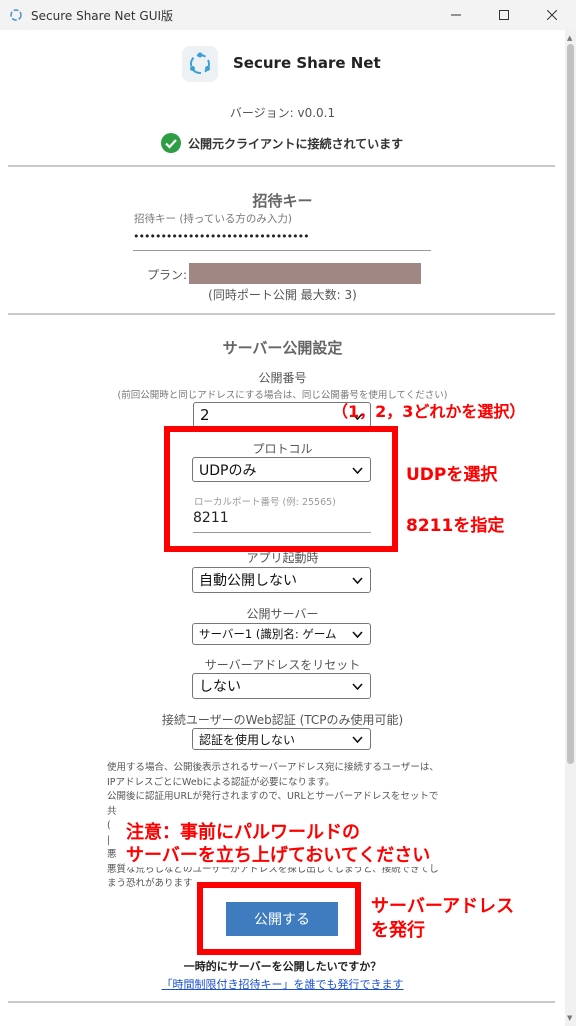 This screenshot has width=576, height=1026. I want to click on temp-question: 一時的にサーバーを公開したいですか？, so click(282, 966).